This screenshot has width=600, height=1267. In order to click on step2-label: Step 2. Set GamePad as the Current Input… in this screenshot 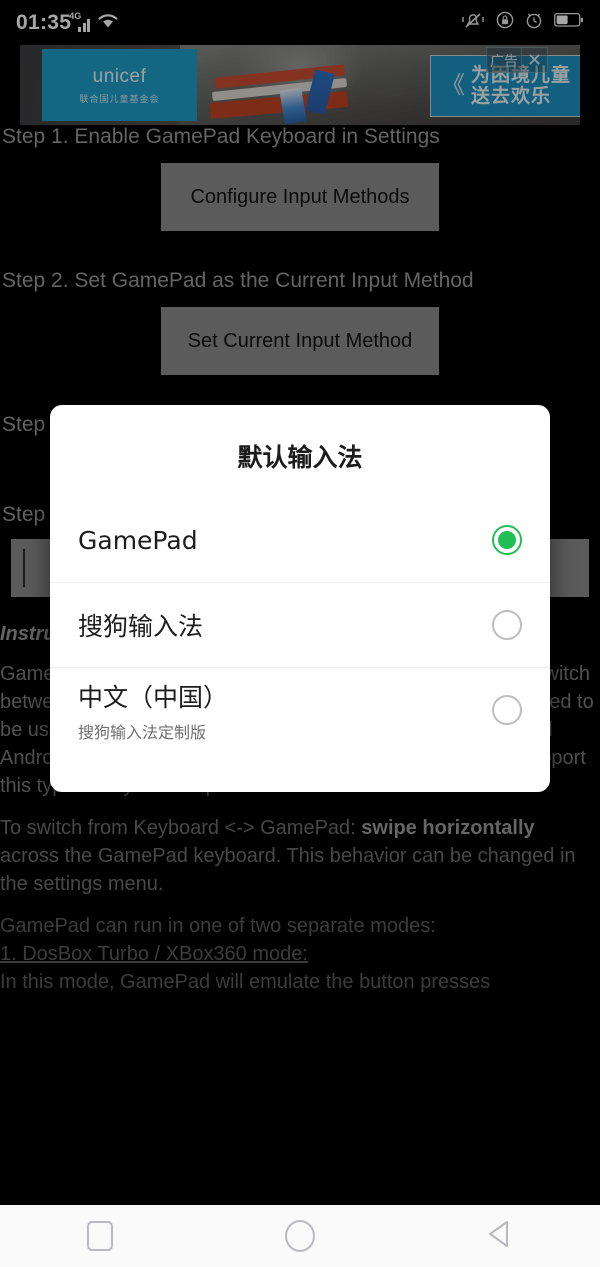, I will do `click(238, 280)`.